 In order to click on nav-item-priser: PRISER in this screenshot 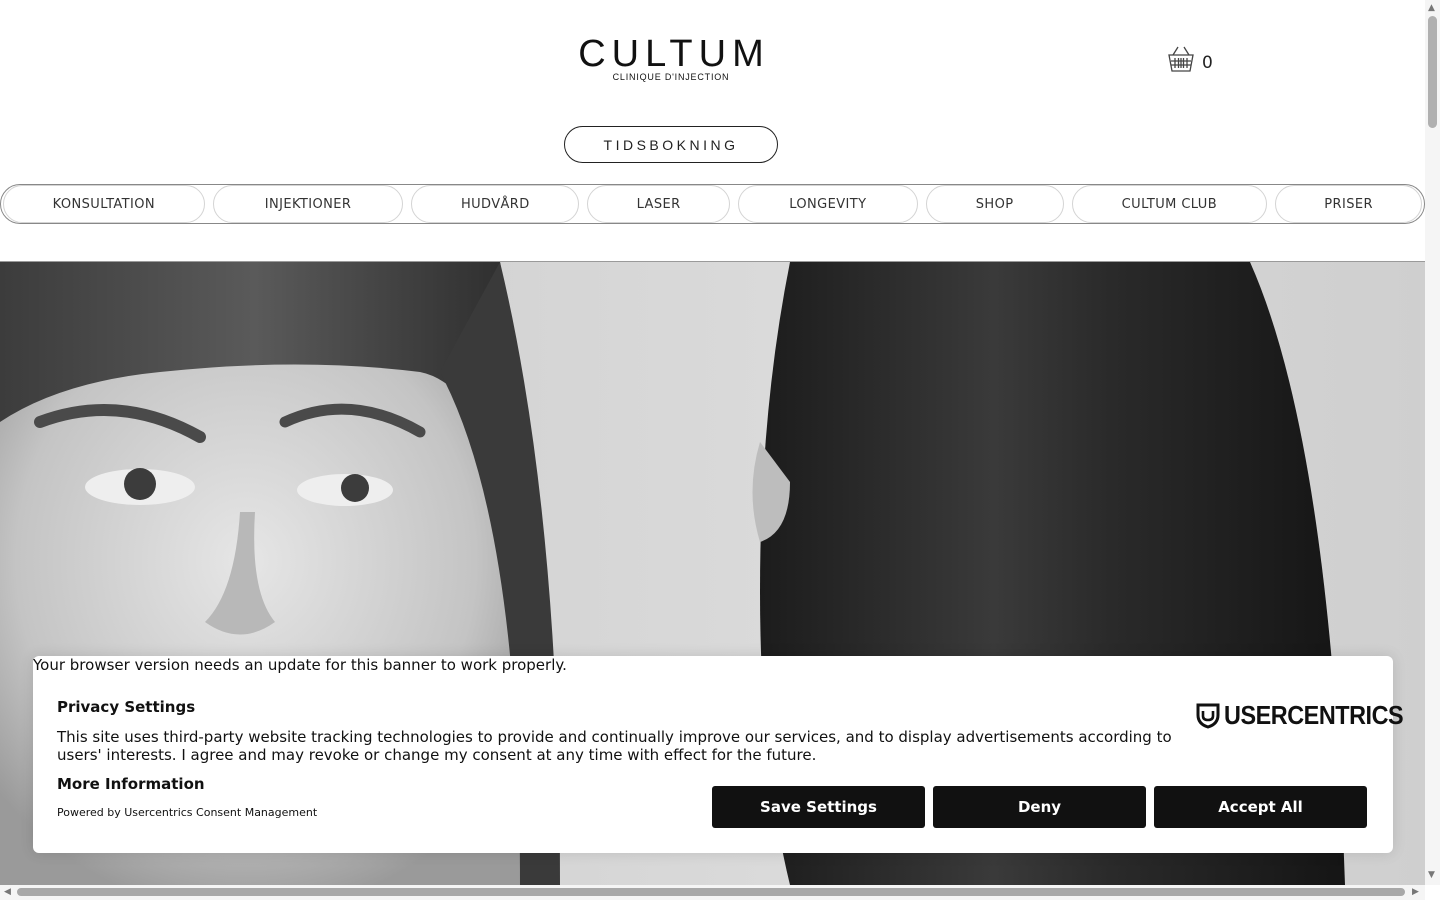, I will do `click(1348, 204)`.